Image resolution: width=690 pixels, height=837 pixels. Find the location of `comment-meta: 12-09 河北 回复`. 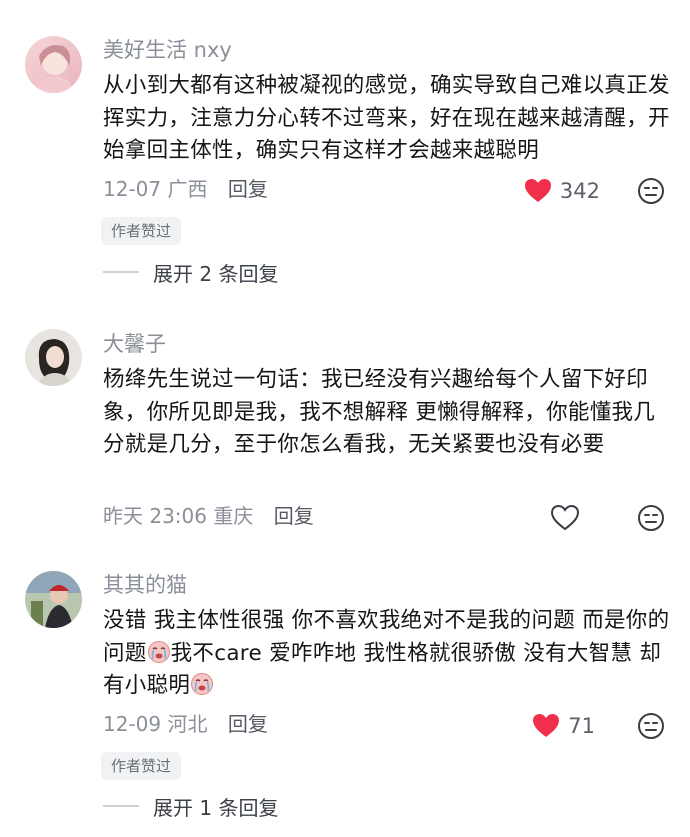

comment-meta: 12-09 河北 回复 is located at coordinates (185, 724).